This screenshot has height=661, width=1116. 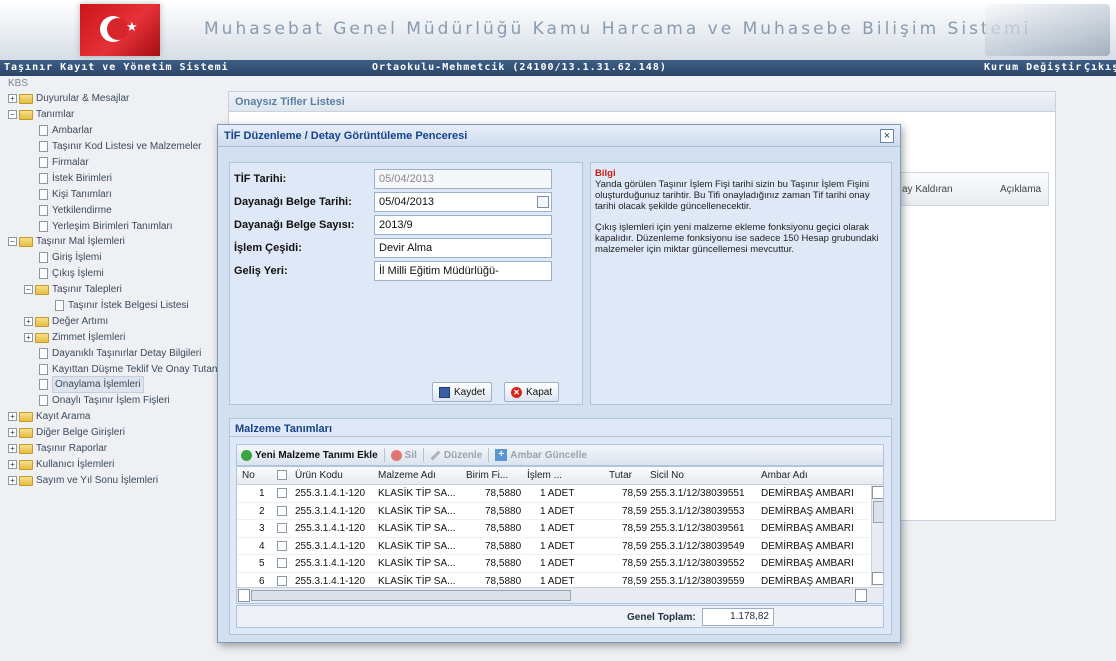 I want to click on totals-bar: Genel Toplam: 1.178,82, so click(x=560, y=616).